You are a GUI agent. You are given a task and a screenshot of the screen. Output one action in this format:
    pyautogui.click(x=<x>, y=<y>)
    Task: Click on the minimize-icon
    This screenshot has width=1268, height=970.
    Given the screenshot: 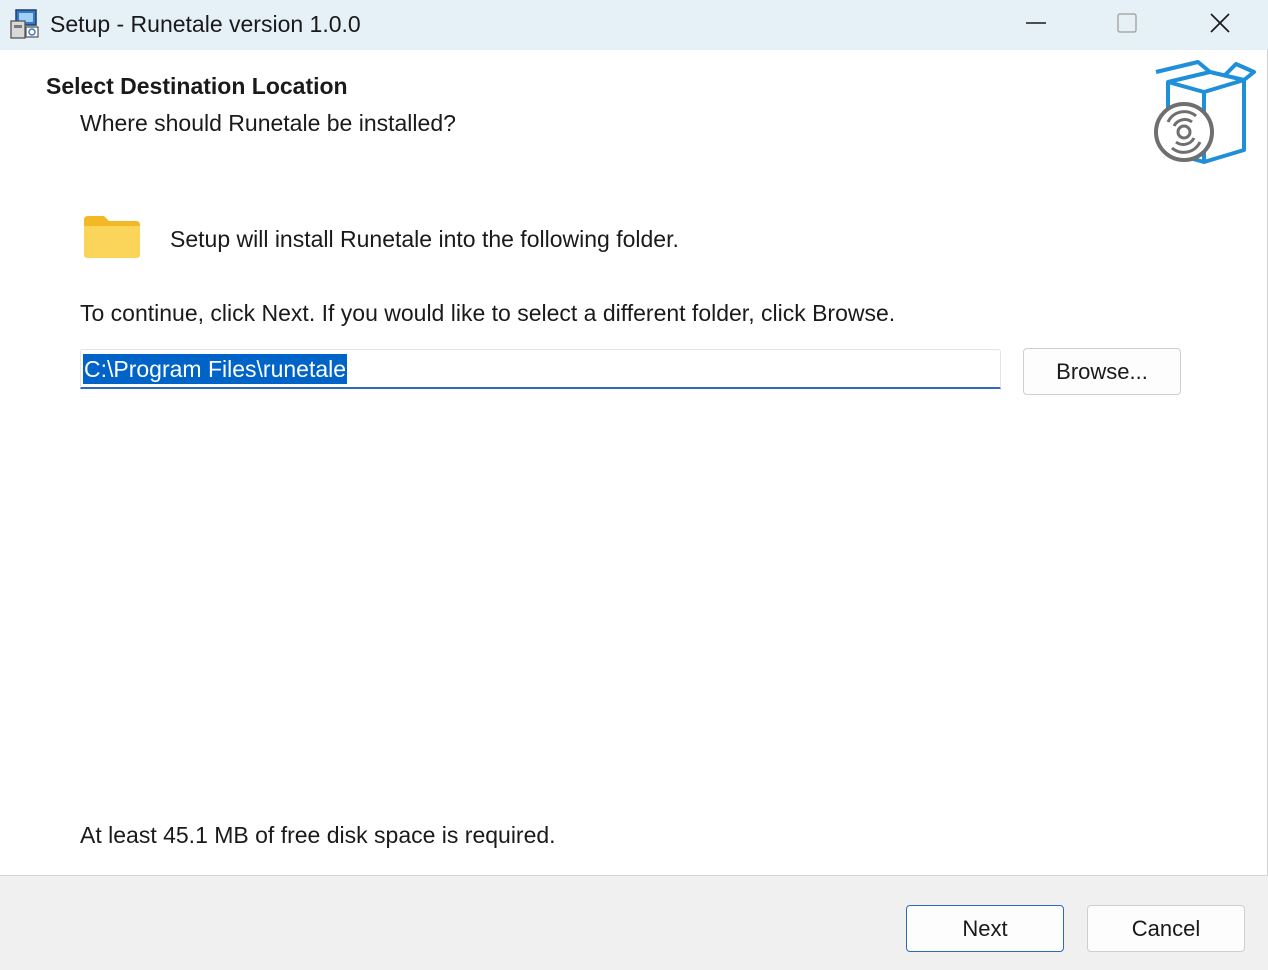 What is the action you would take?
    pyautogui.click(x=1036, y=23)
    